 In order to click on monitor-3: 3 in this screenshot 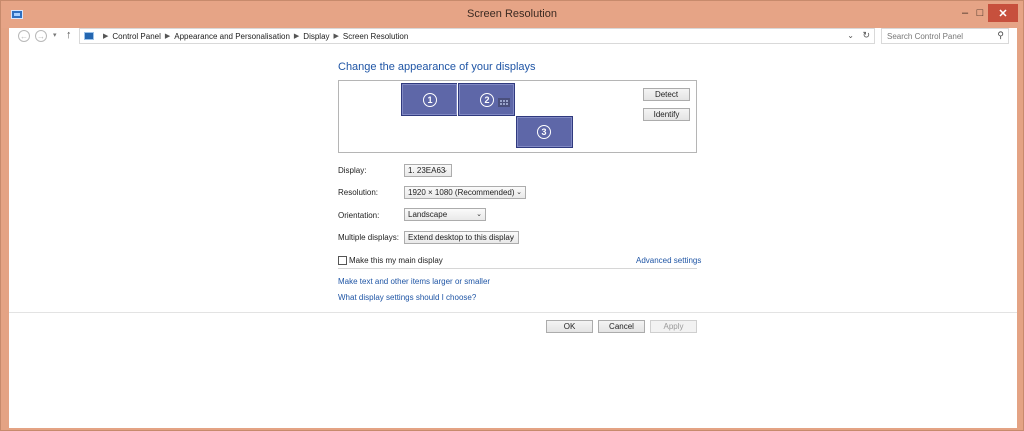, I will do `click(544, 132)`.